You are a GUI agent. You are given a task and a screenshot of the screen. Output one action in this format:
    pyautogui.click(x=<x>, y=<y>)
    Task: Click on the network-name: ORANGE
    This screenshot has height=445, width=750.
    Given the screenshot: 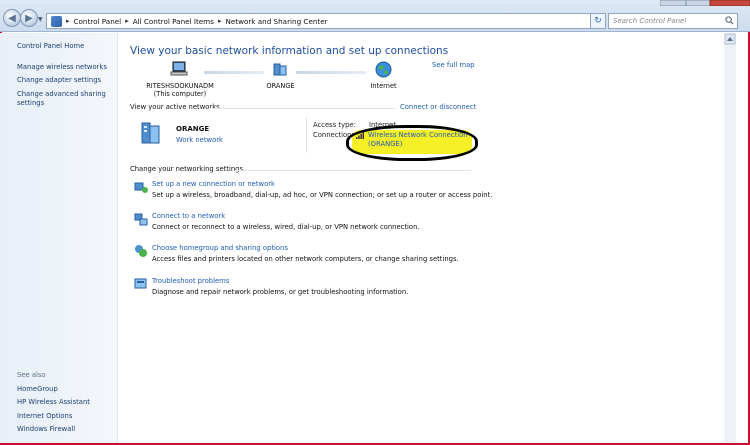 What is the action you would take?
    pyautogui.click(x=193, y=129)
    